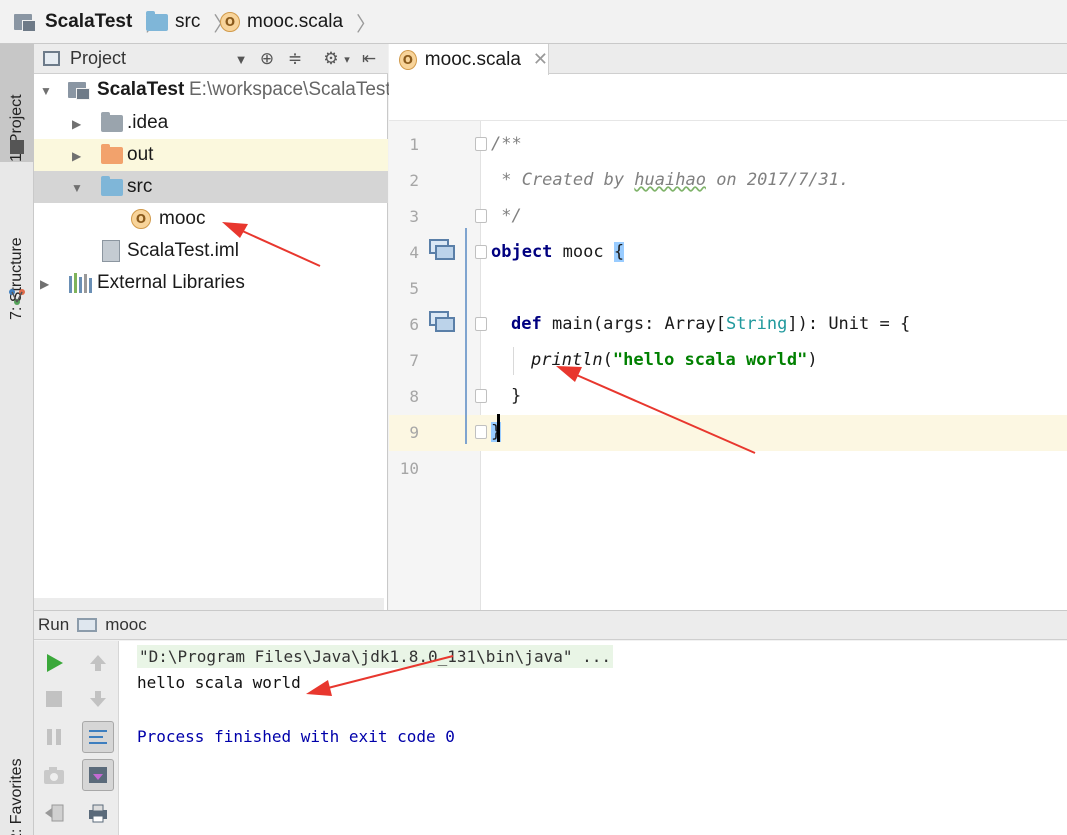 The width and height of the screenshot is (1067, 835). I want to click on code-line: 8 }, so click(728, 397).